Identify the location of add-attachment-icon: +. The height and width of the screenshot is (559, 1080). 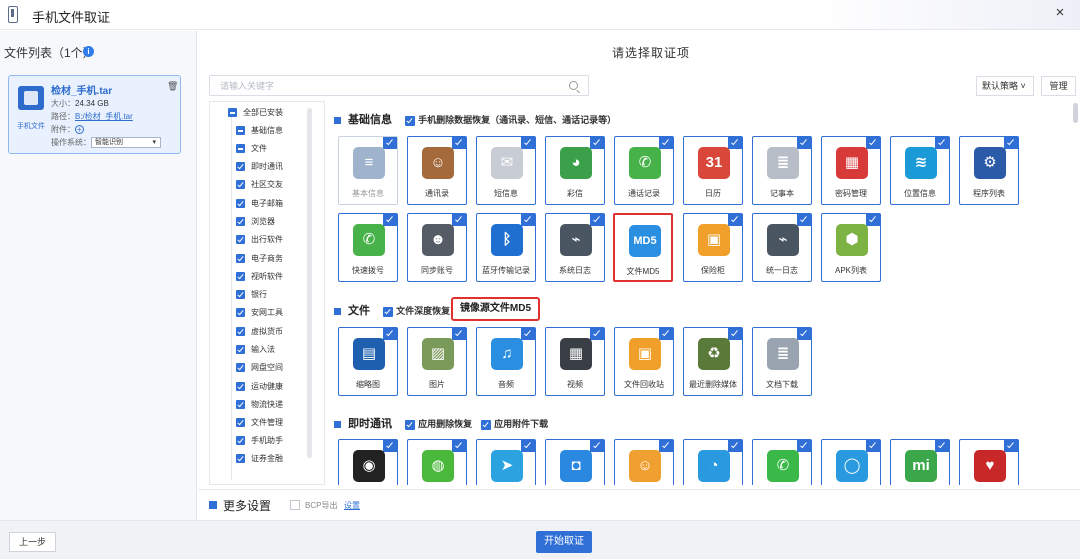
(79, 130).